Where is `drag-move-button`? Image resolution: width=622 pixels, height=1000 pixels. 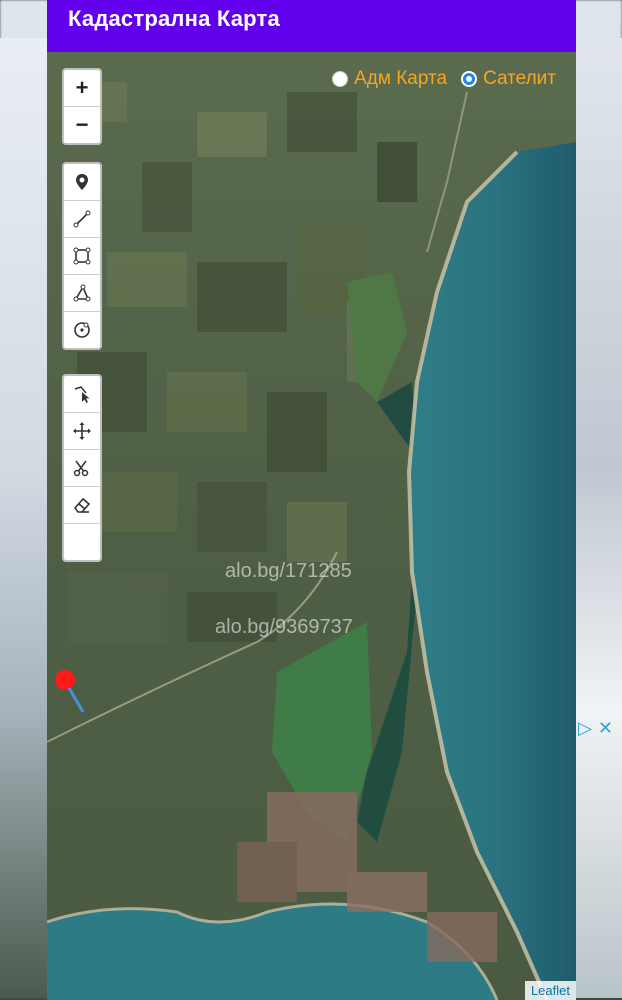
drag-move-button is located at coordinates (82, 431).